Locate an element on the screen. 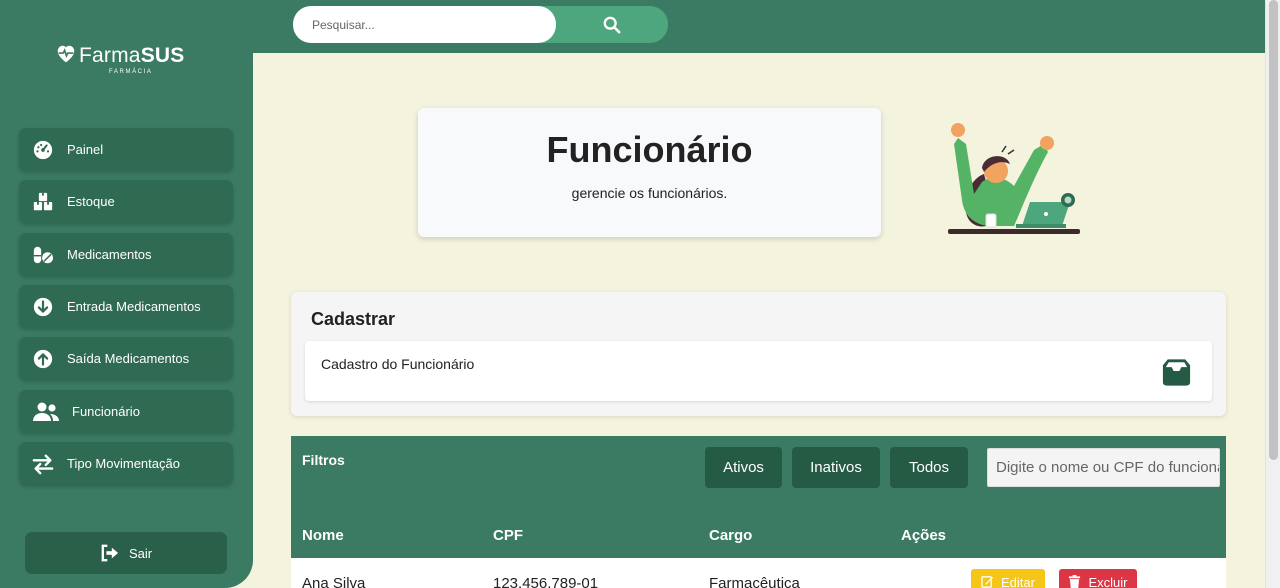 Image resolution: width=1280 pixels, height=588 pixels. edit-icon is located at coordinates (987, 582).